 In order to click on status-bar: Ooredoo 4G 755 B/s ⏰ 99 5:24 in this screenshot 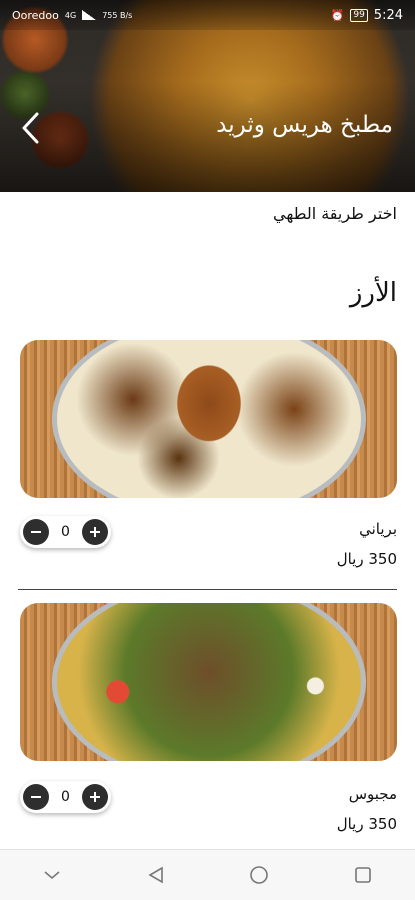, I will do `click(207, 15)`.